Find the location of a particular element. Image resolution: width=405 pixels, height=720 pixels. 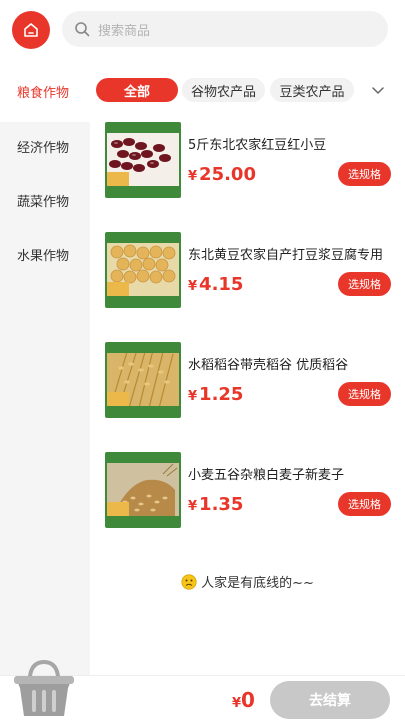

sidebar-item-vegetable-crops: 蔬菜作物 is located at coordinates (45, 200).